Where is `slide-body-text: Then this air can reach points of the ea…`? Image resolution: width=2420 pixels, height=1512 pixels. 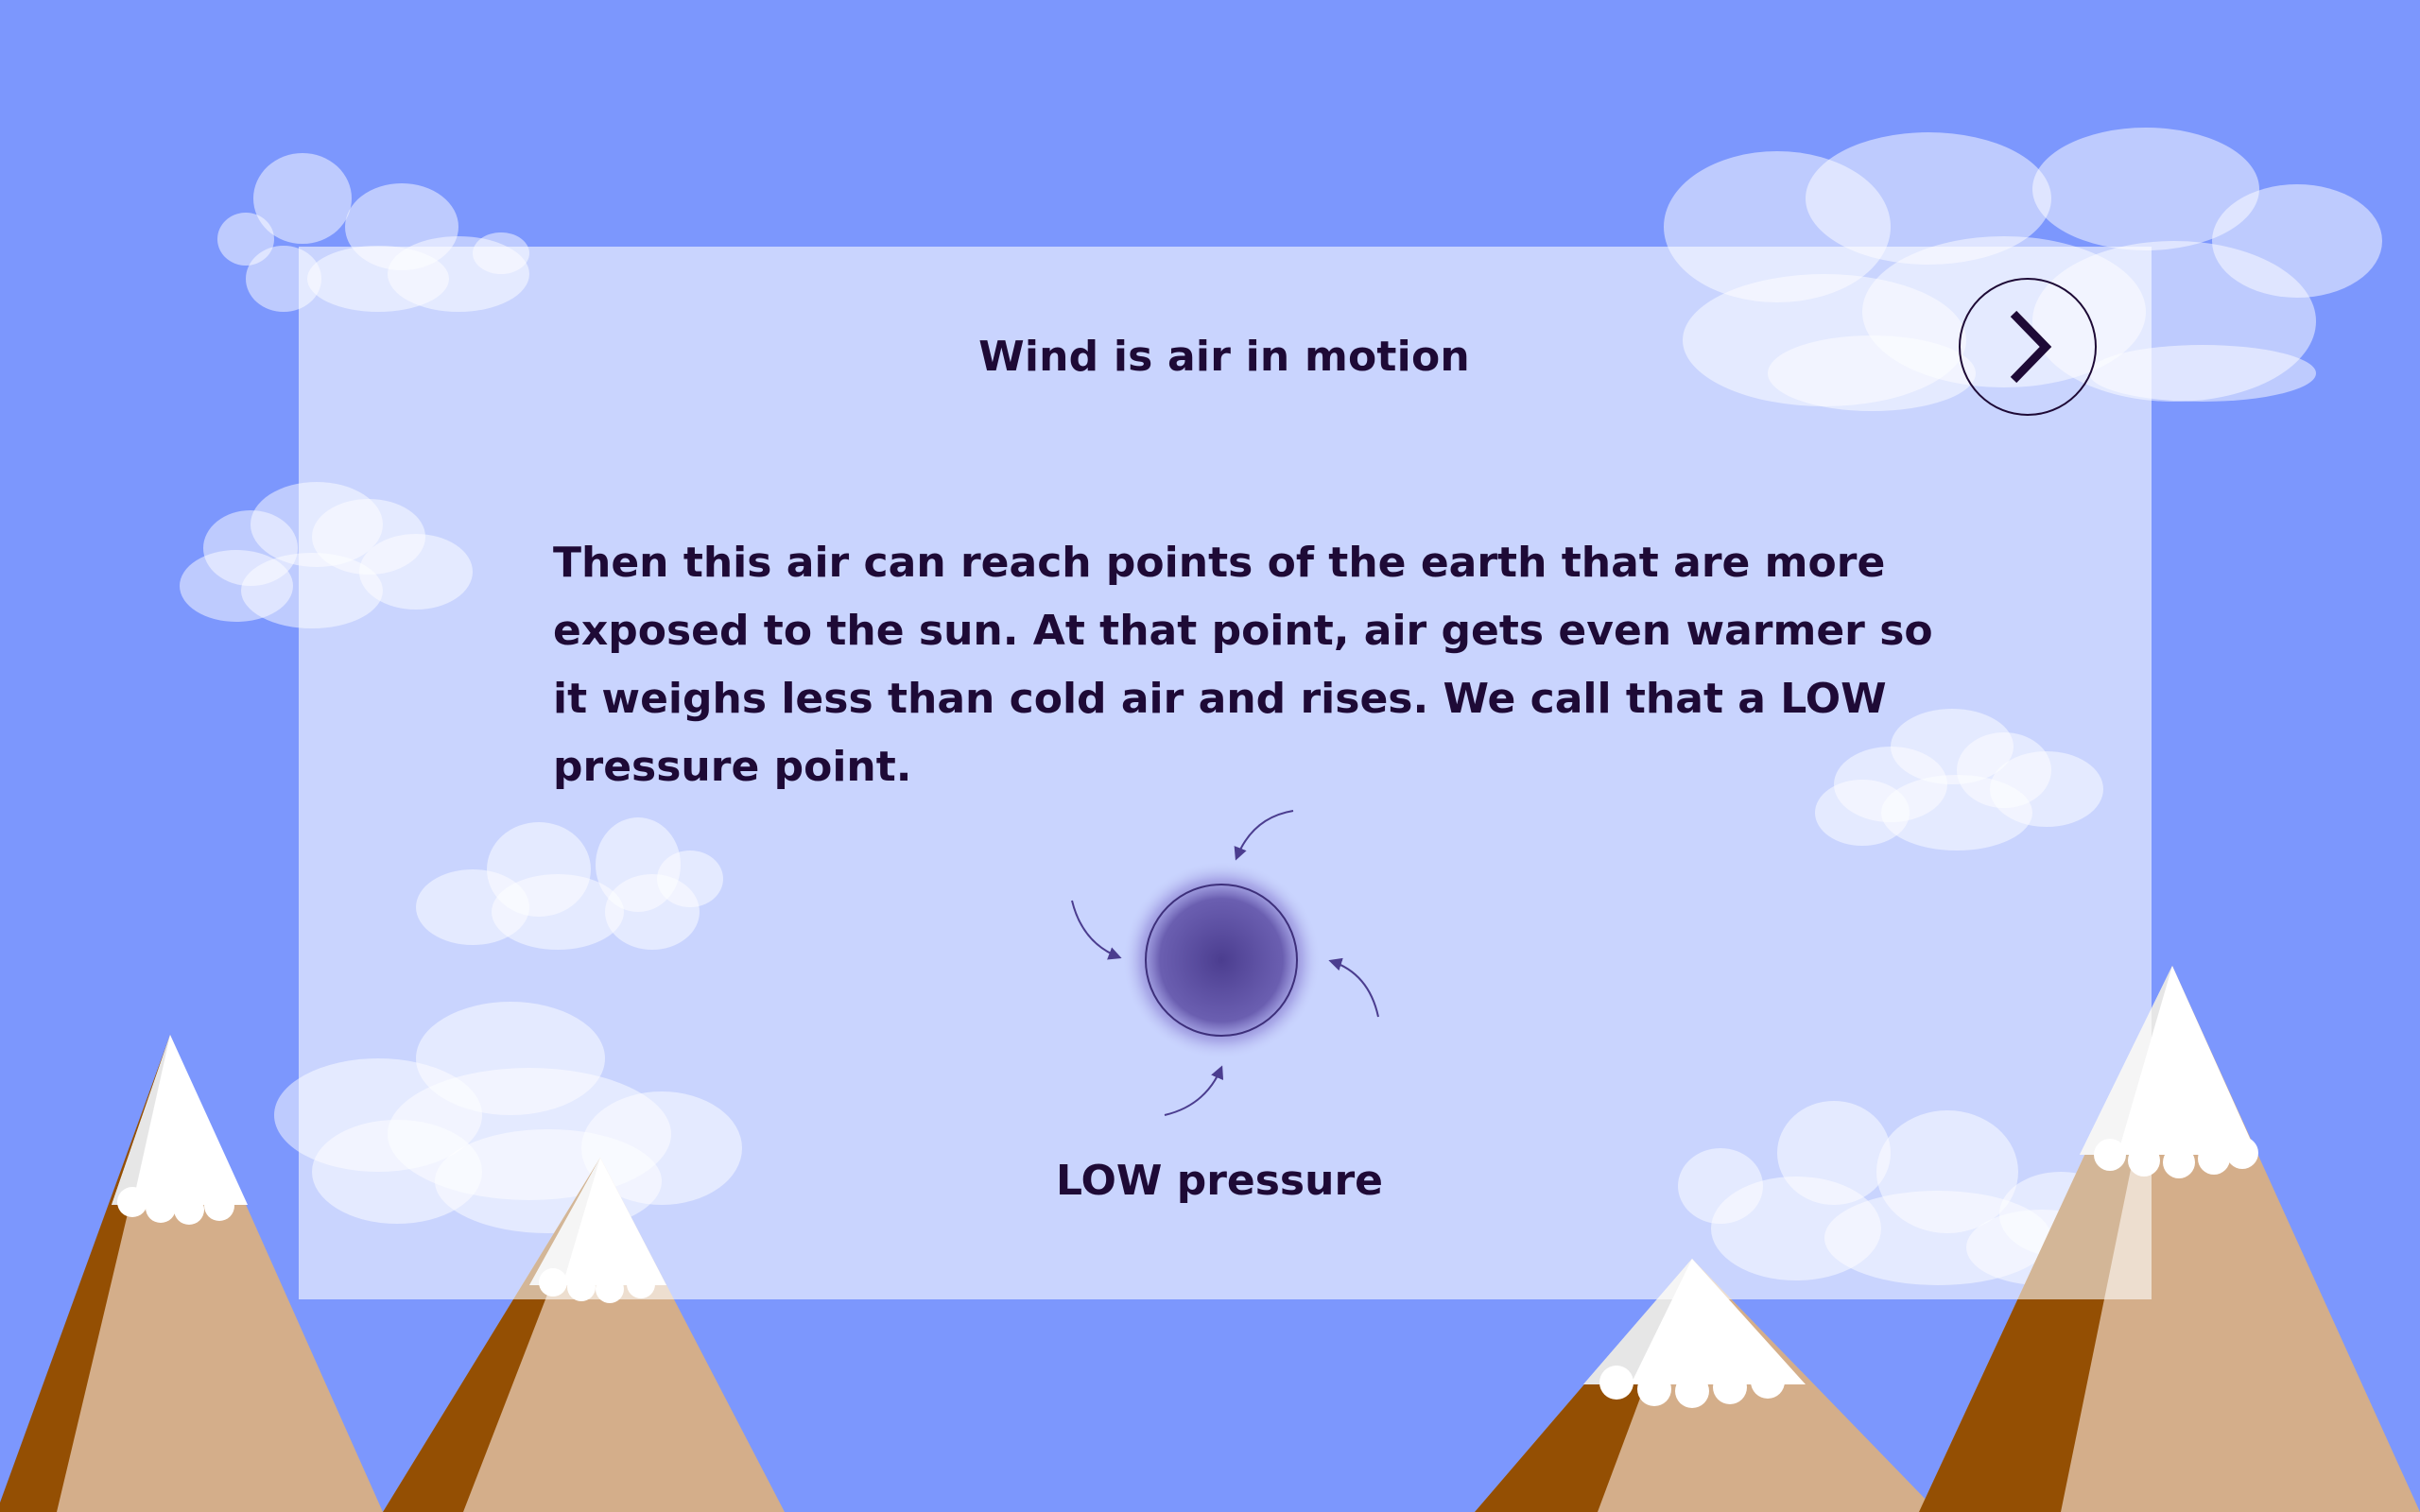 slide-body-text: Then this air can reach points of the ea… is located at coordinates (1243, 665).